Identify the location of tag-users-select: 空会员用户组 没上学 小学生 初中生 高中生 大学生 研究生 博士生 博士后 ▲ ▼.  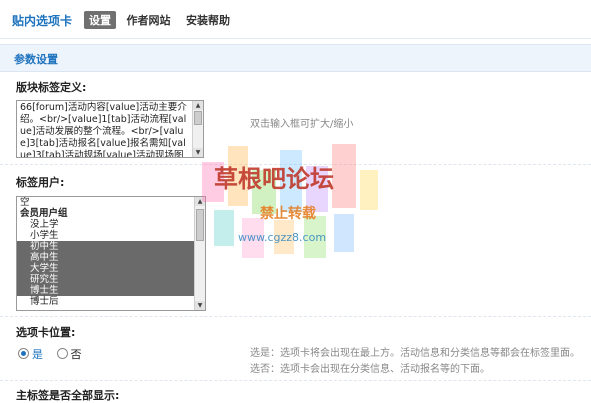
(111, 253).